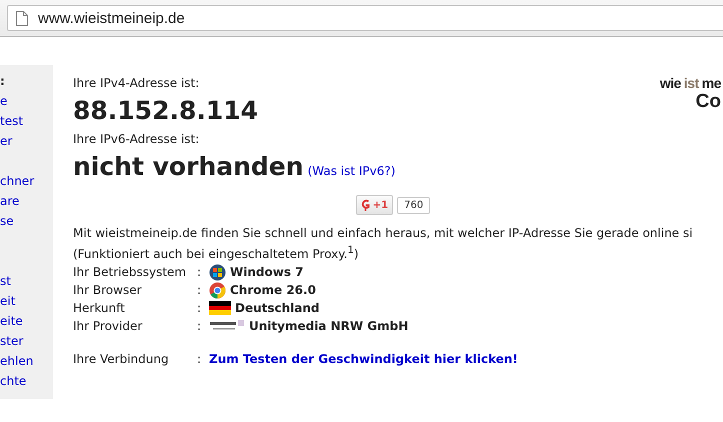 Image resolution: width=723 pixels, height=422 pixels. What do you see at coordinates (17, 181) in the screenshot?
I see `sidebar-link: chner` at bounding box center [17, 181].